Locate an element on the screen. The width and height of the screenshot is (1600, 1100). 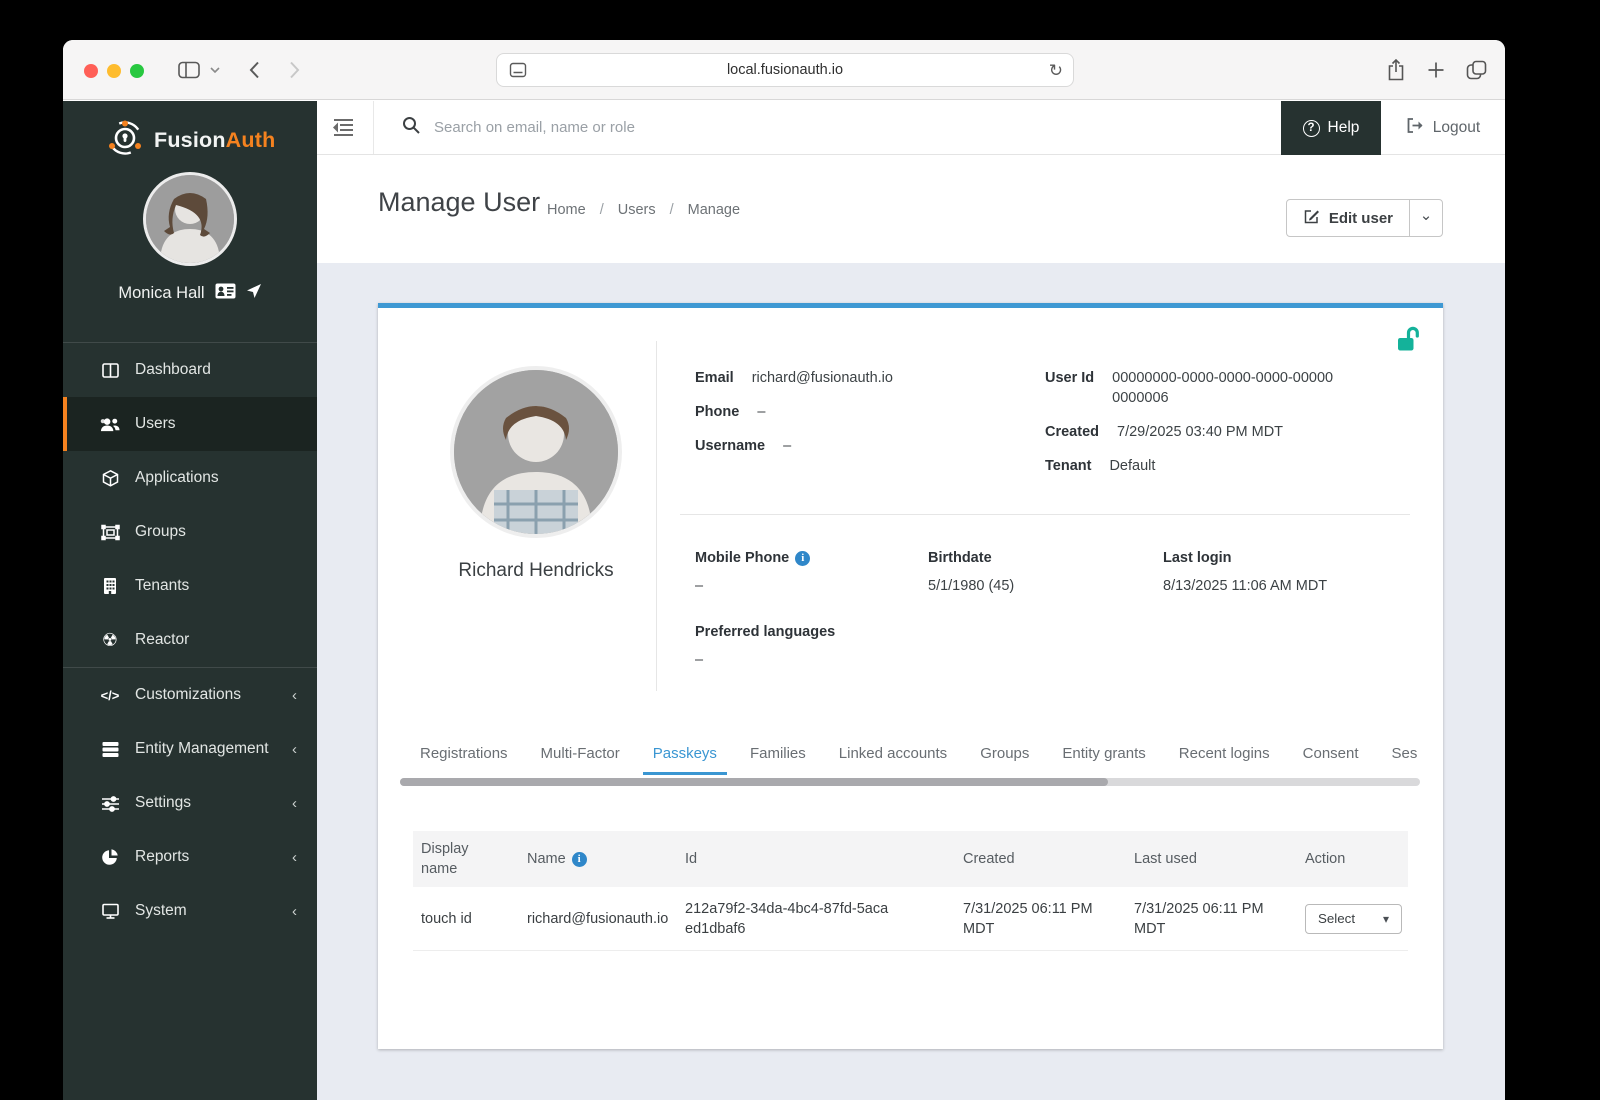
user-full-name: Richard Hendricks is located at coordinates (536, 570).